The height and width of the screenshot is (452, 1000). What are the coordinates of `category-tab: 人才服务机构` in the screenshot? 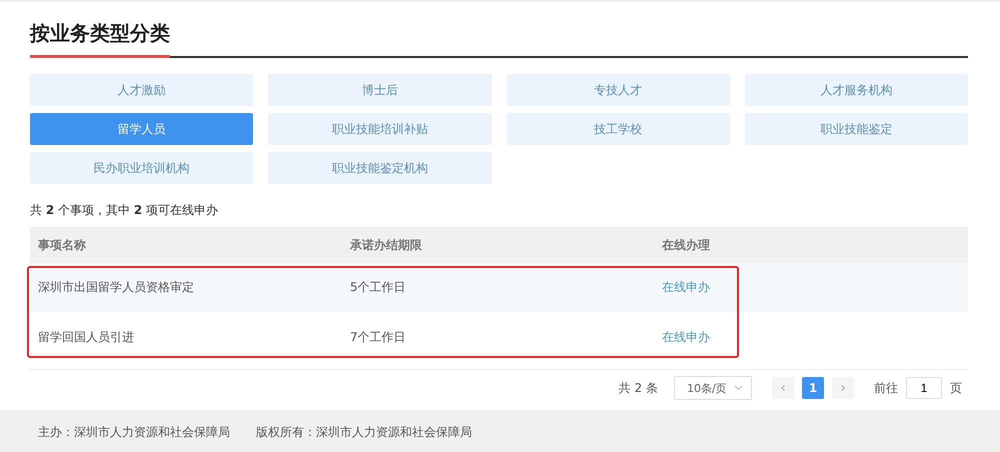 It's located at (856, 90).